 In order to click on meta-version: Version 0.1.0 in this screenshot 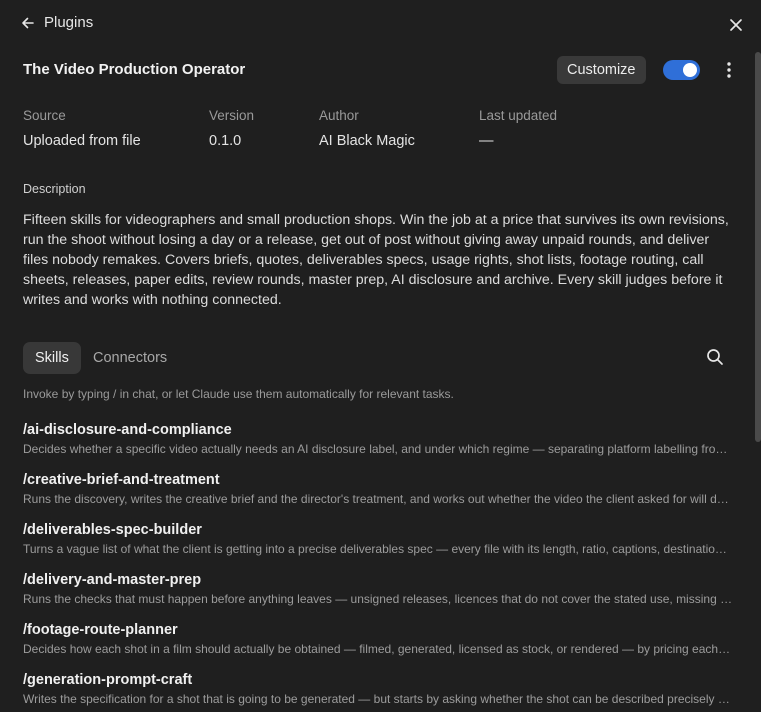, I will do `click(231, 128)`.